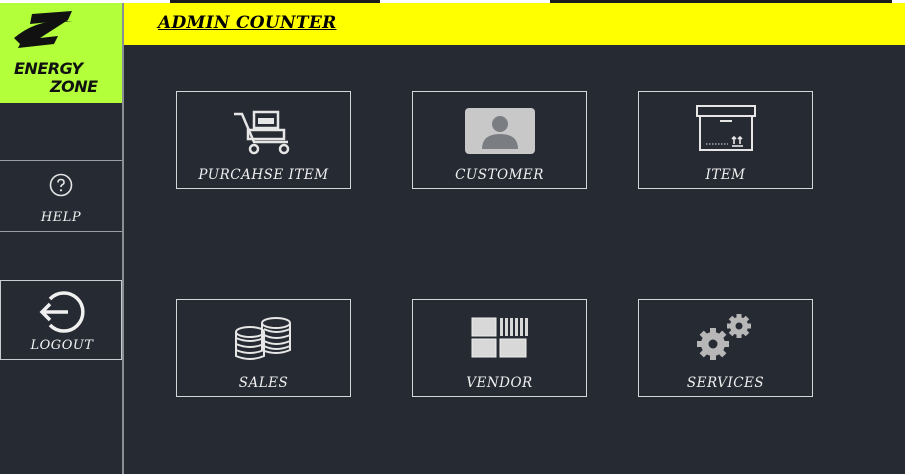 The image size is (905, 474). I want to click on sales-label: SALES, so click(263, 383).